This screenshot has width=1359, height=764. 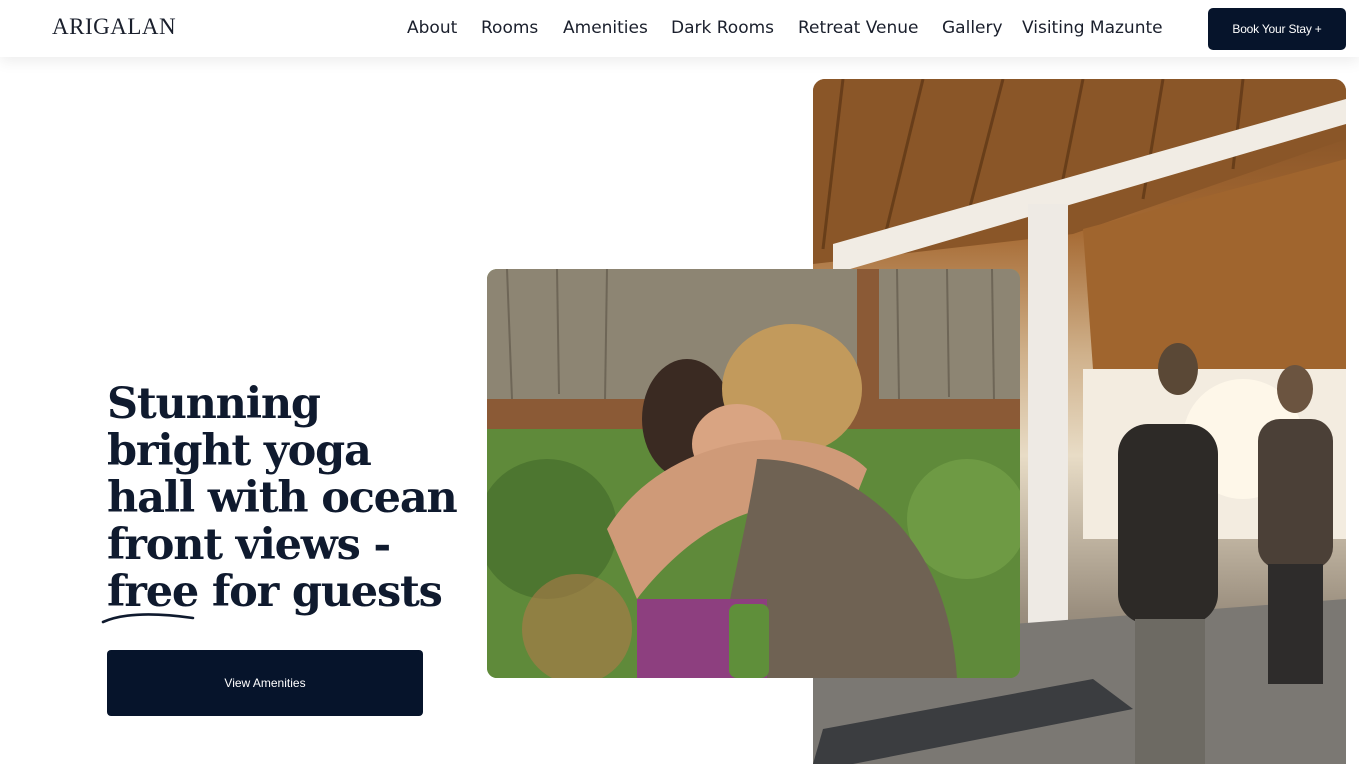 I want to click on nav-retreat-venue: Retreat Venue, so click(x=858, y=28).